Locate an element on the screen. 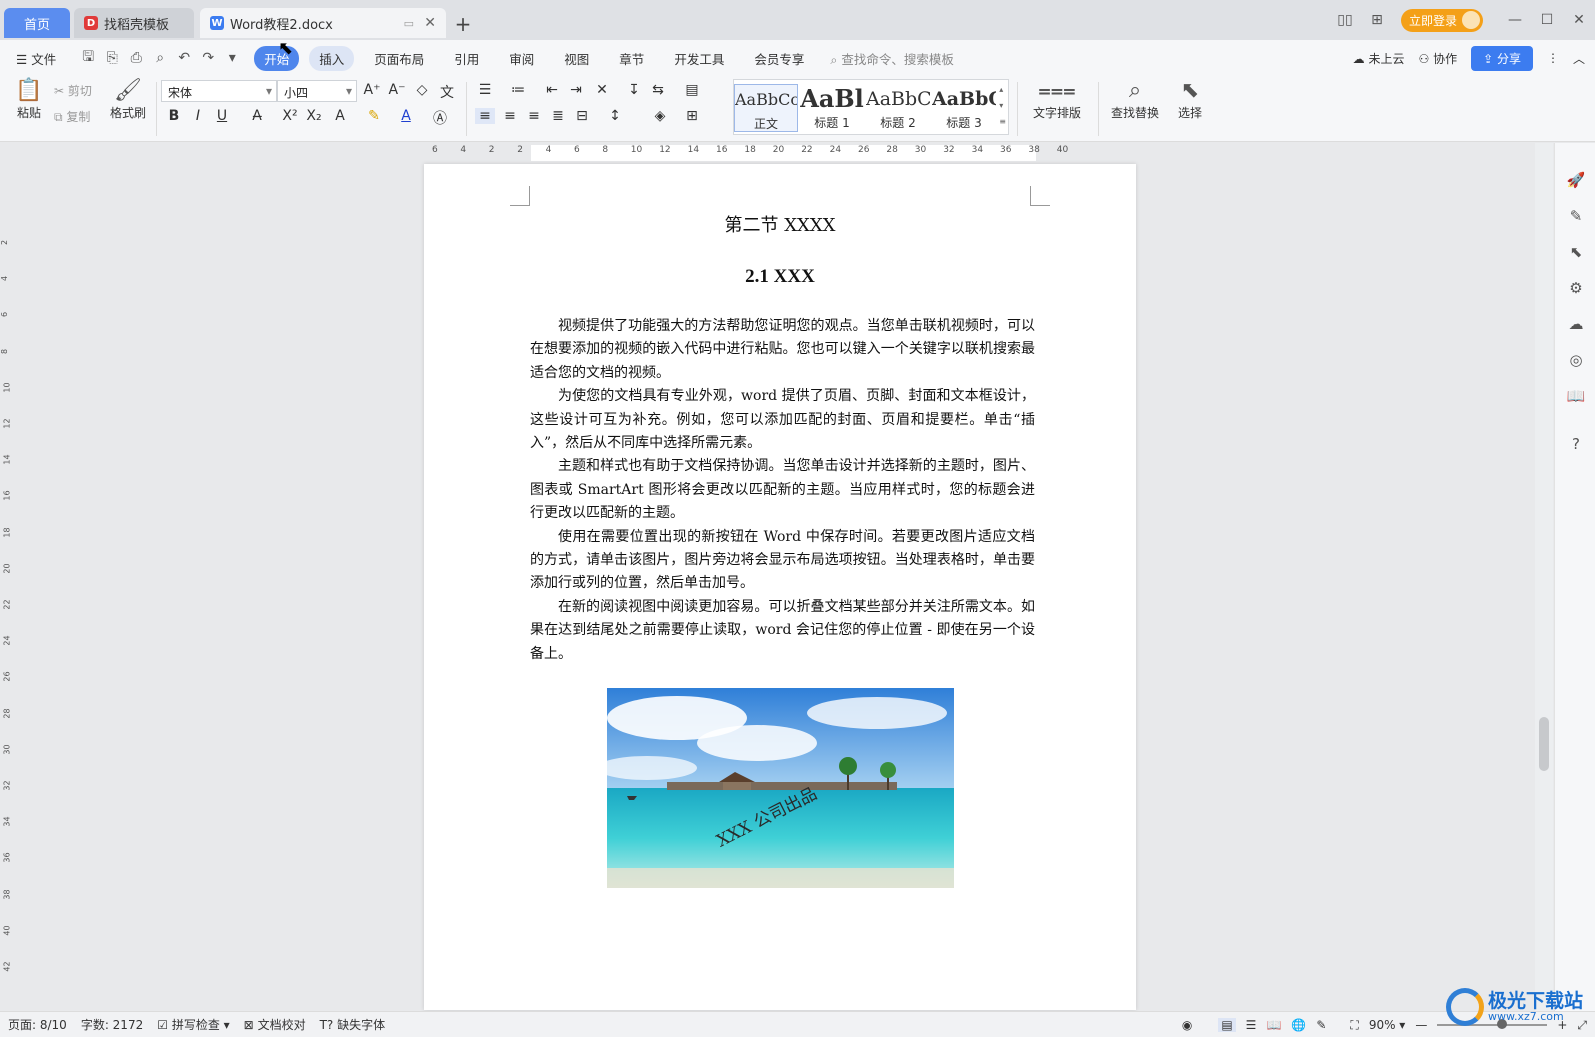 This screenshot has height=1037, width=1595. align-left-icon: ≡ is located at coordinates (485, 116).